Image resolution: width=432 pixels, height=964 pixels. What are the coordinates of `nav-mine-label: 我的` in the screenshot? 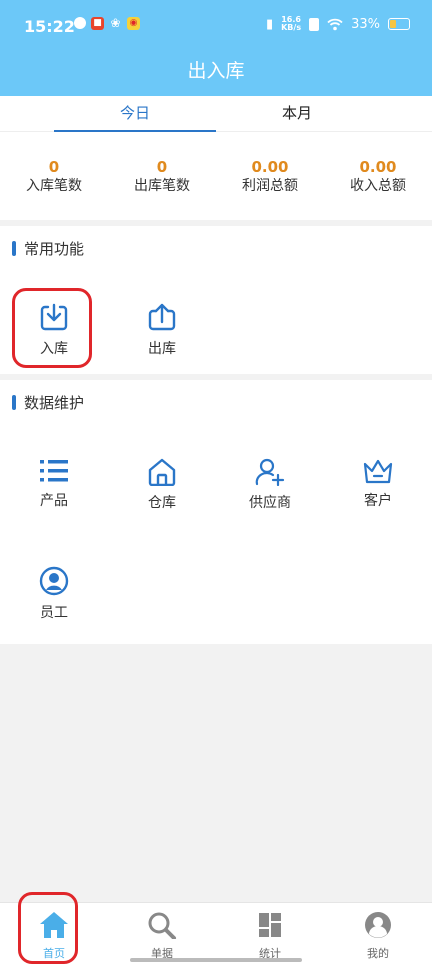 It's located at (378, 953).